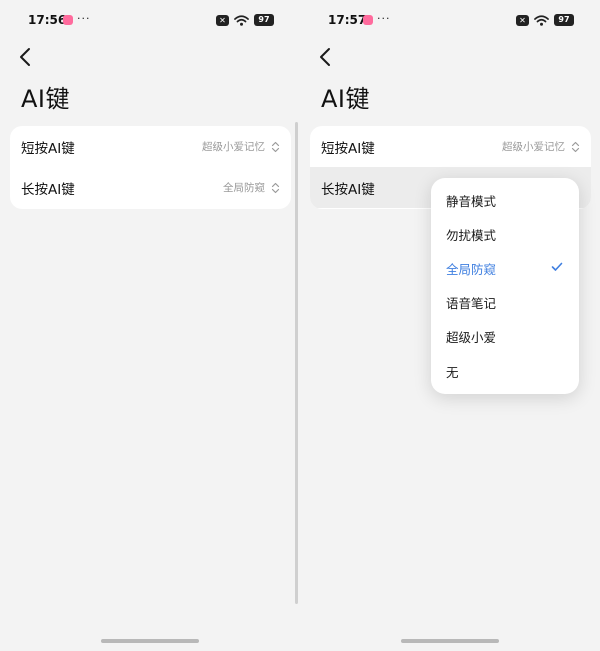  I want to click on menu-item-label: 静音模式, so click(471, 201).